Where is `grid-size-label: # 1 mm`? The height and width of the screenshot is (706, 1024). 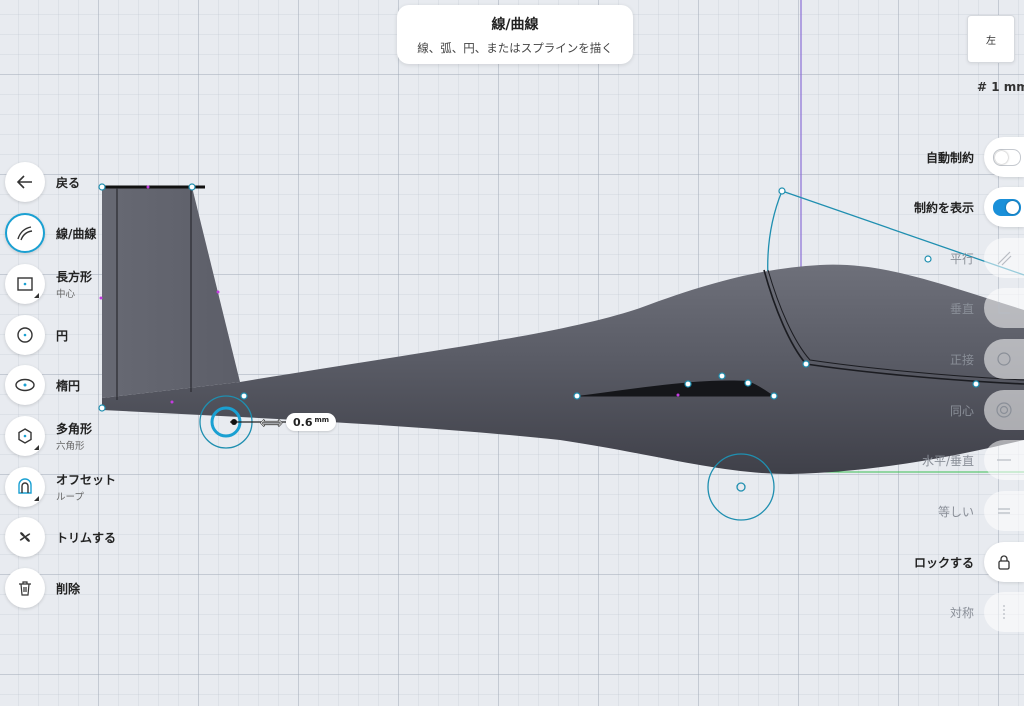 grid-size-label: # 1 mm is located at coordinates (1000, 87).